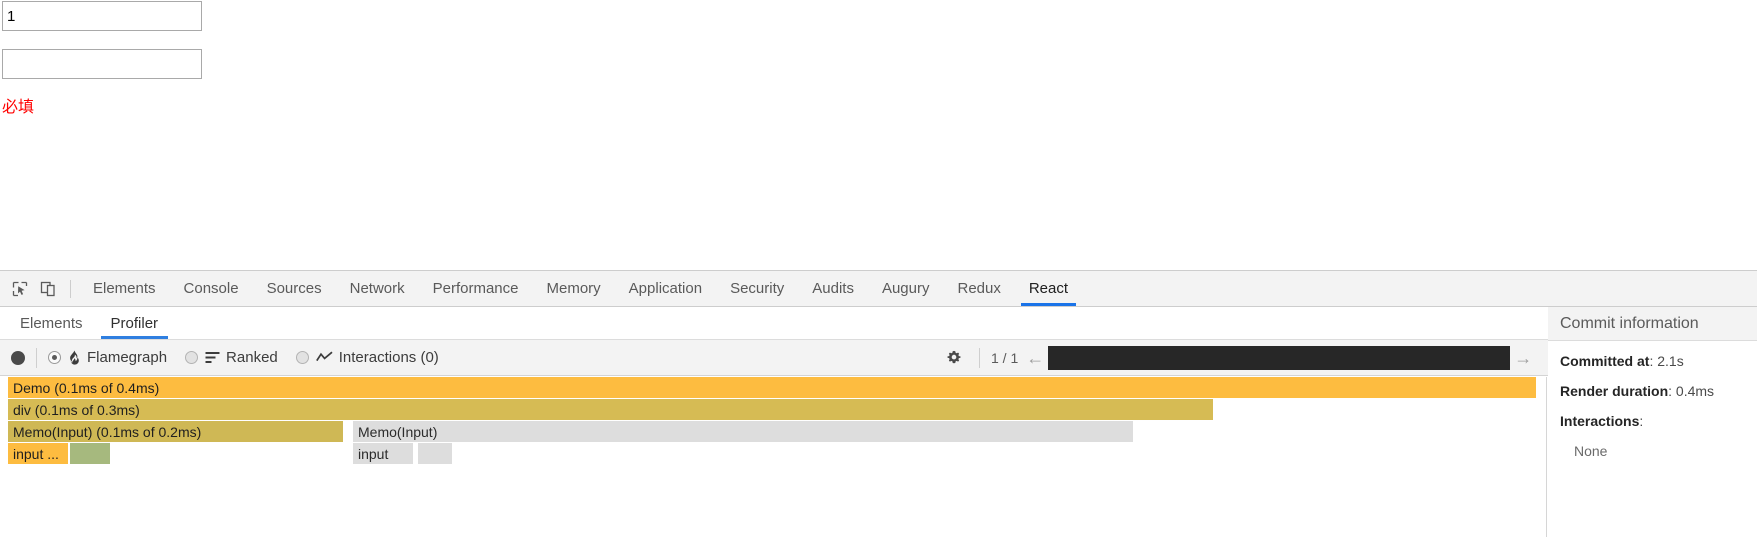  Describe the element at coordinates (302, 357) in the screenshot. I see `radio-interactions` at that location.